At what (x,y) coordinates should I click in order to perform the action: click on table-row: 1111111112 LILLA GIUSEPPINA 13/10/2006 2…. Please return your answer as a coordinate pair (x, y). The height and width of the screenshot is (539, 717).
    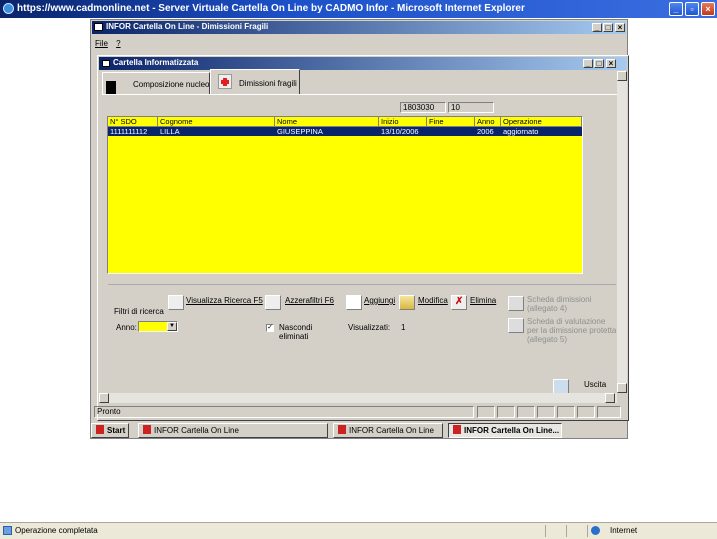
    Looking at the image, I should click on (345, 131).